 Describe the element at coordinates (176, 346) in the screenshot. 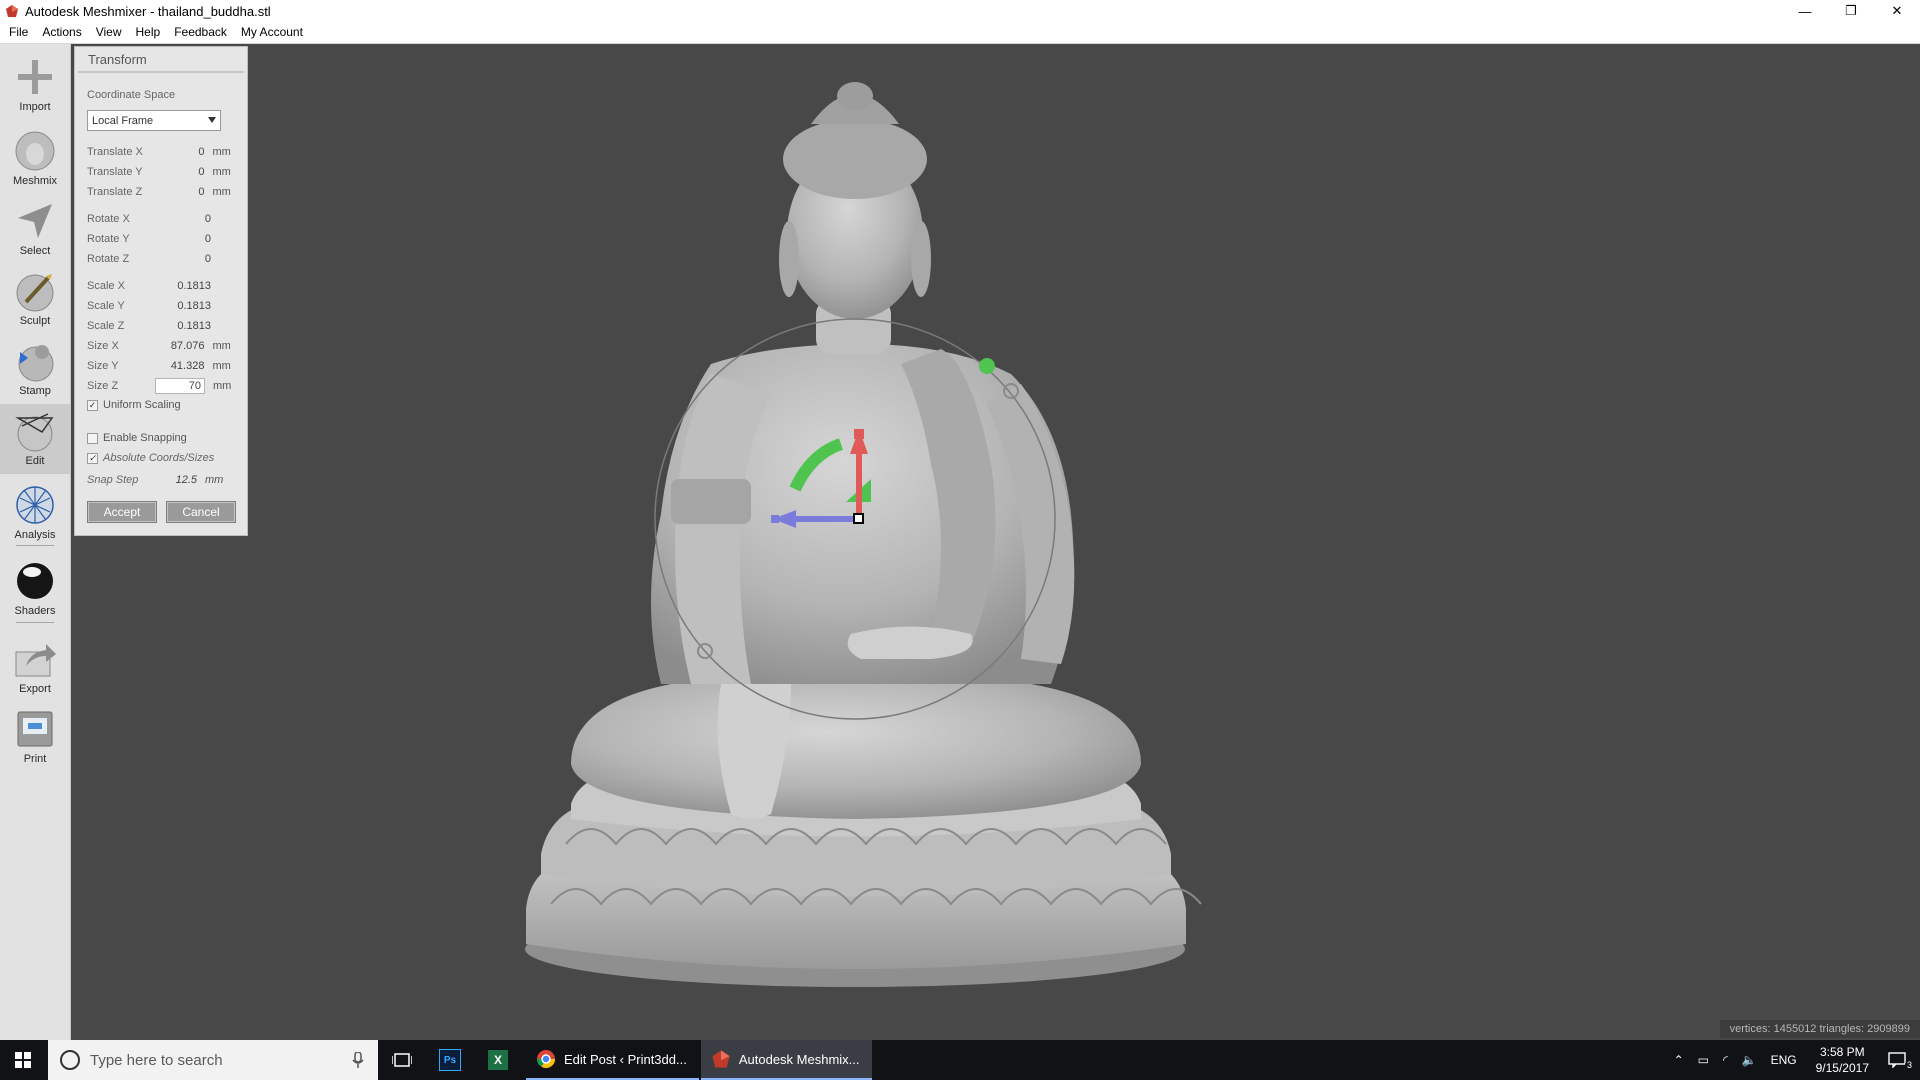

I see `size-x-value: 87.076` at that location.